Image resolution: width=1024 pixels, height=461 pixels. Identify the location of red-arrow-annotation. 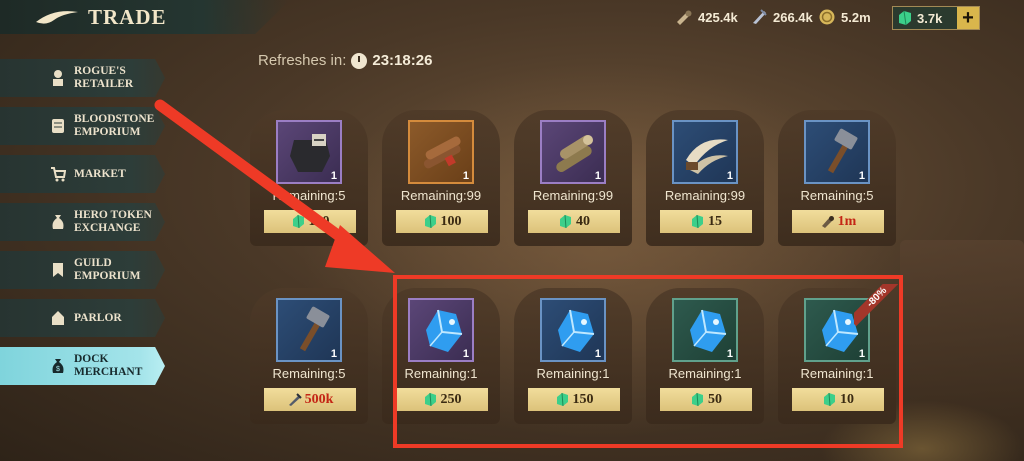
(274, 186).